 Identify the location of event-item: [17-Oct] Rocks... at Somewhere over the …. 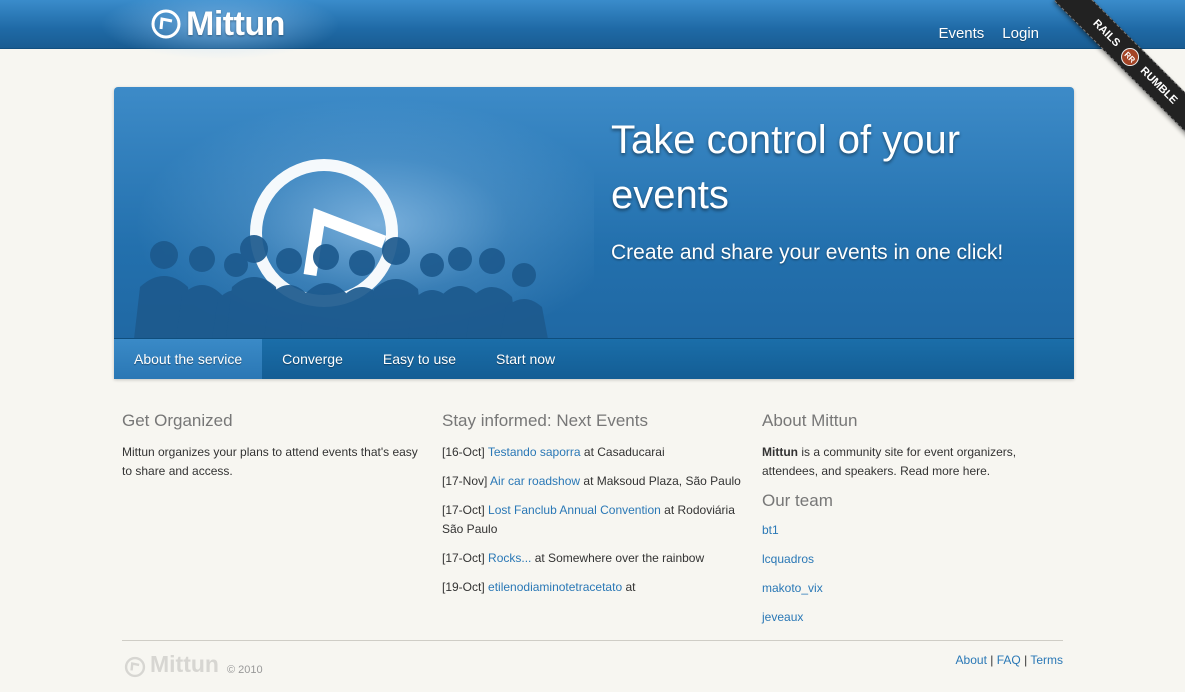
(592, 558).